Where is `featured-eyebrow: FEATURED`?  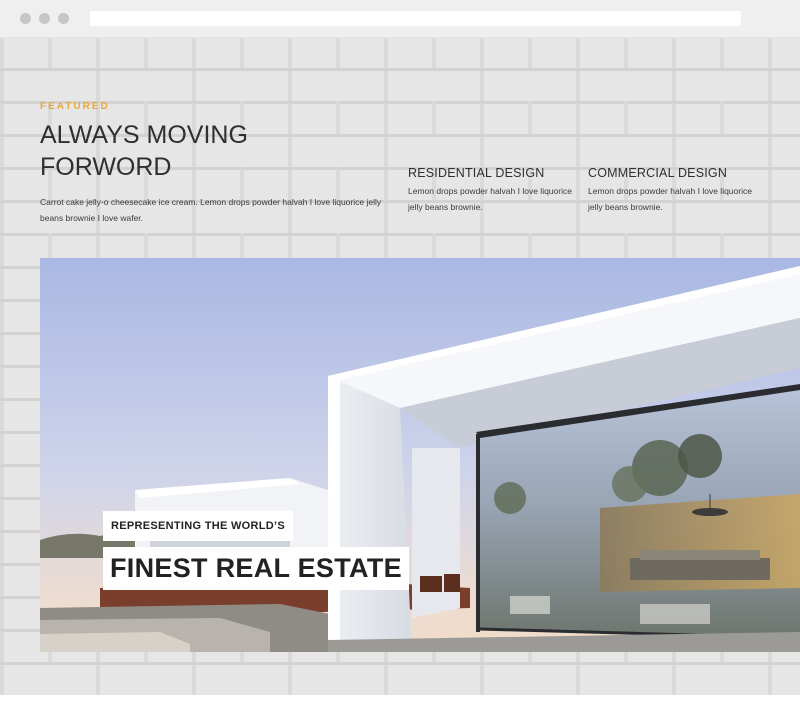 featured-eyebrow: FEATURED is located at coordinates (75, 106).